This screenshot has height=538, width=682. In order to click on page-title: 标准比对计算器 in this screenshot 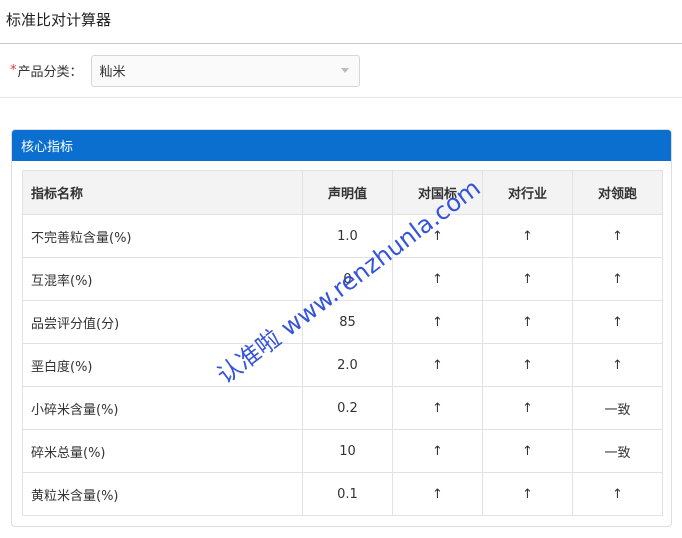, I will do `click(59, 20)`.